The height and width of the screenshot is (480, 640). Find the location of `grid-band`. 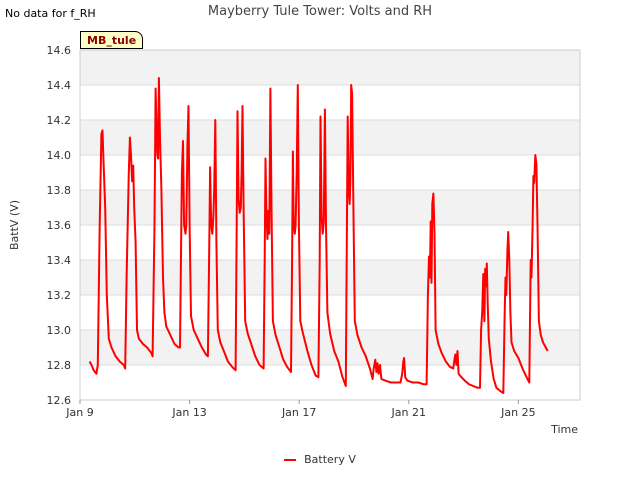

grid-band is located at coordinates (330, 67).